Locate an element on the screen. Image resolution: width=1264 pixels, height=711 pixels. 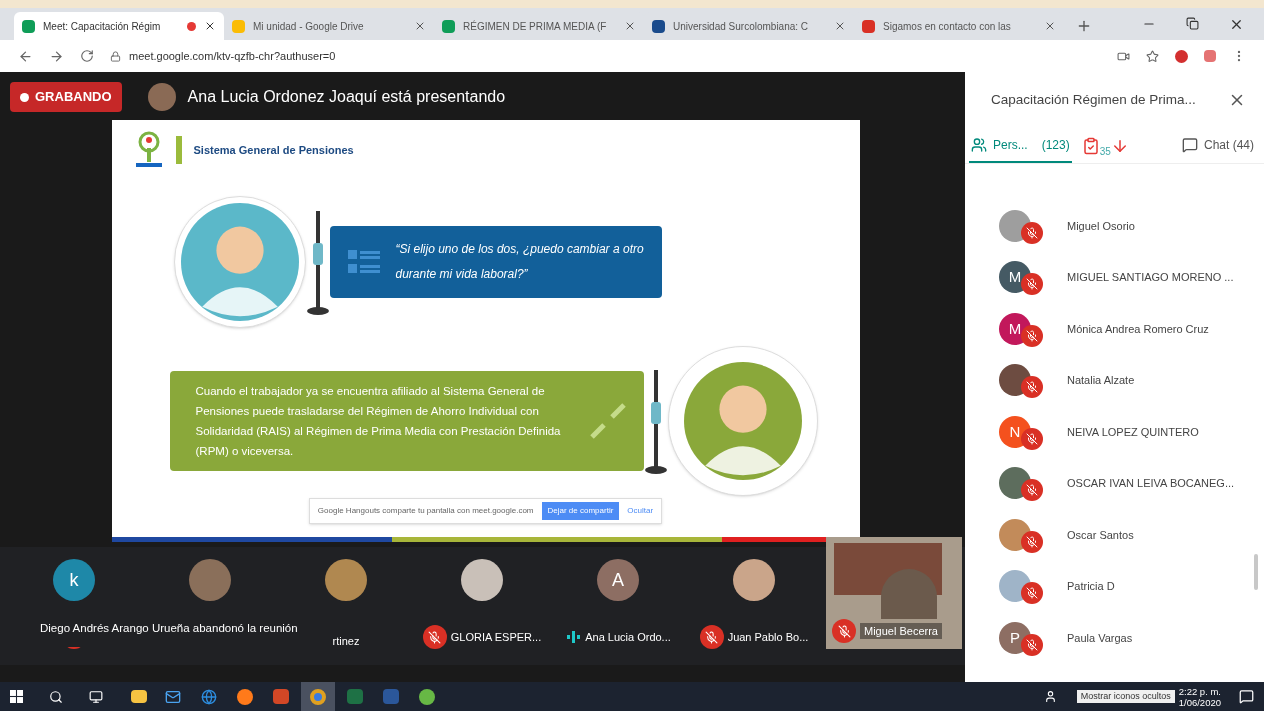
share-text: Google Hangouts comparte tu pantalla con meet.google.com is located at coordinates (425, 511).